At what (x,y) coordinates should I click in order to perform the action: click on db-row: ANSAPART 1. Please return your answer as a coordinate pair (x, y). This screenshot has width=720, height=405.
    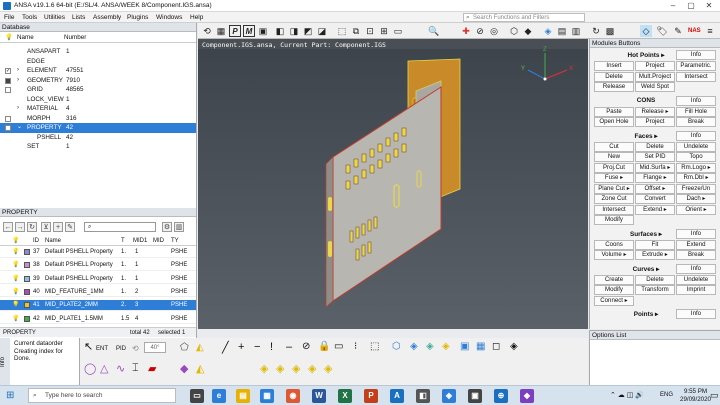
    Looking at the image, I should click on (98, 52).